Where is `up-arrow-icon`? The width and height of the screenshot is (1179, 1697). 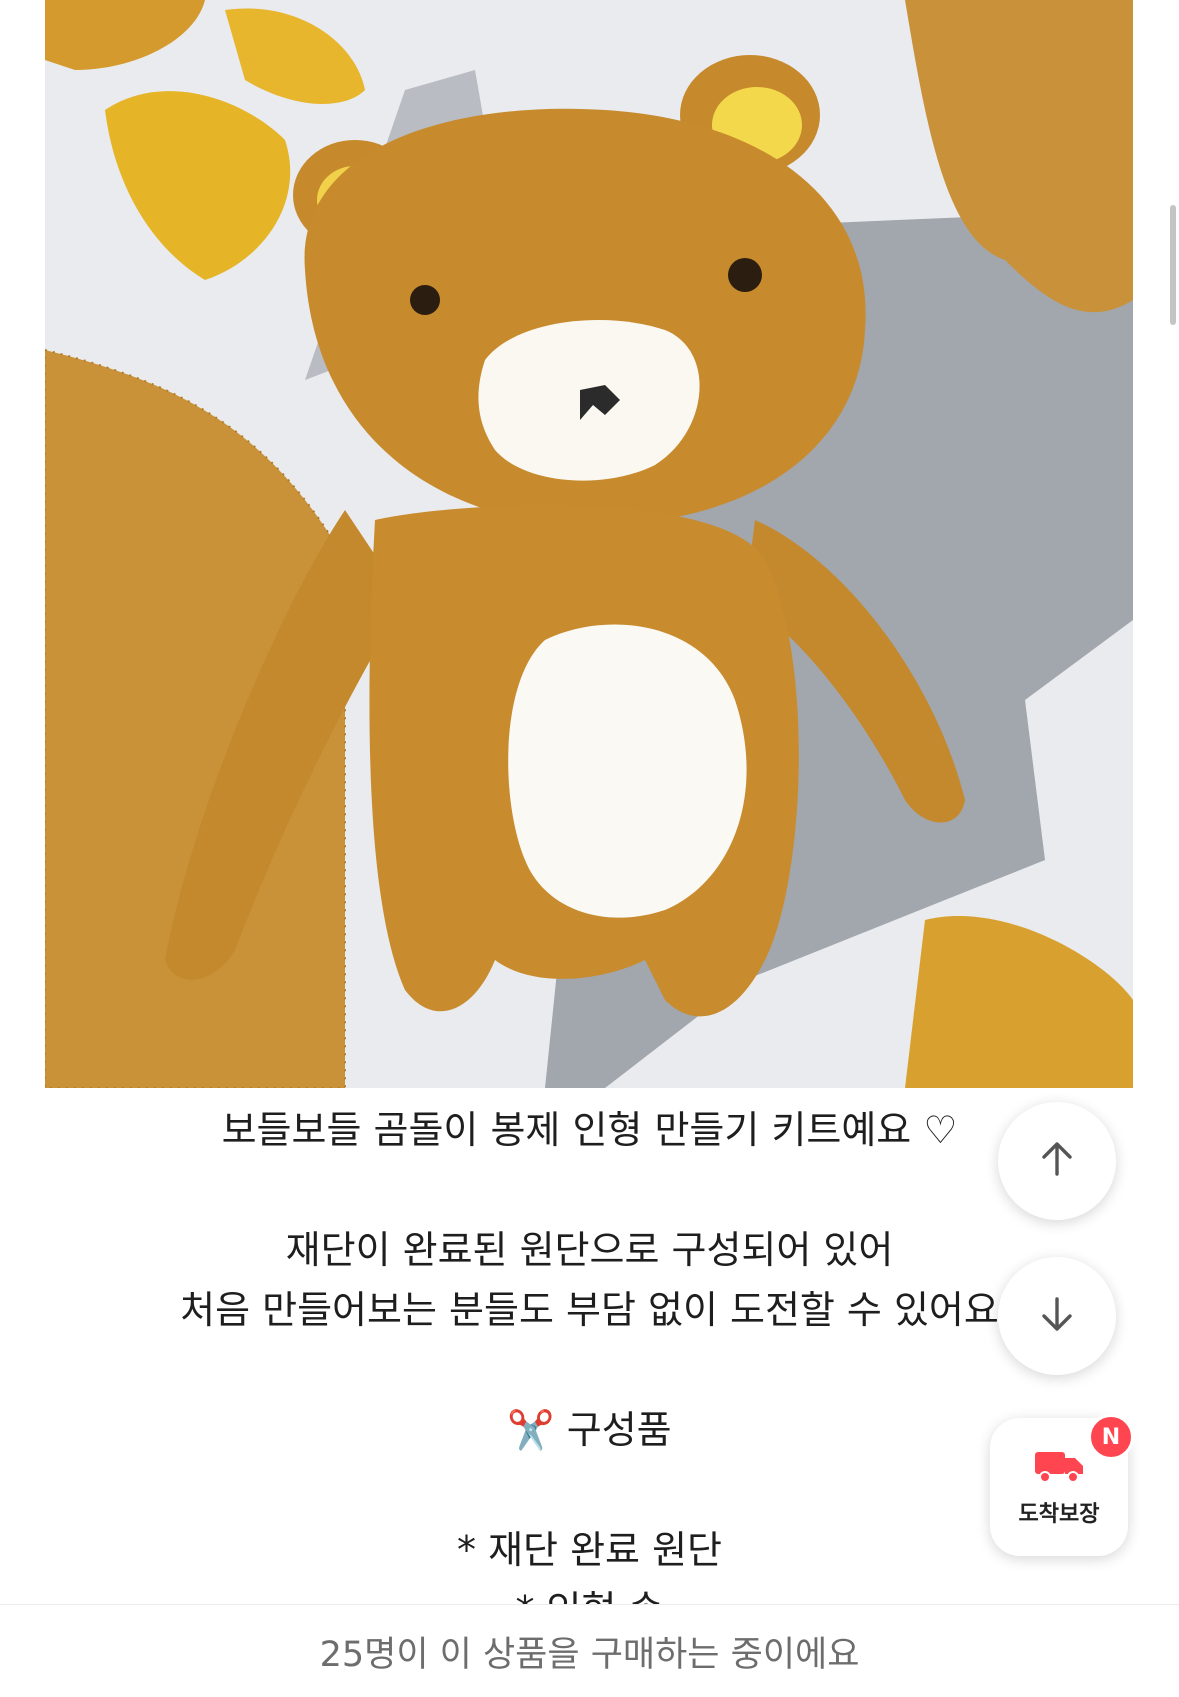
up-arrow-icon is located at coordinates (1057, 1161).